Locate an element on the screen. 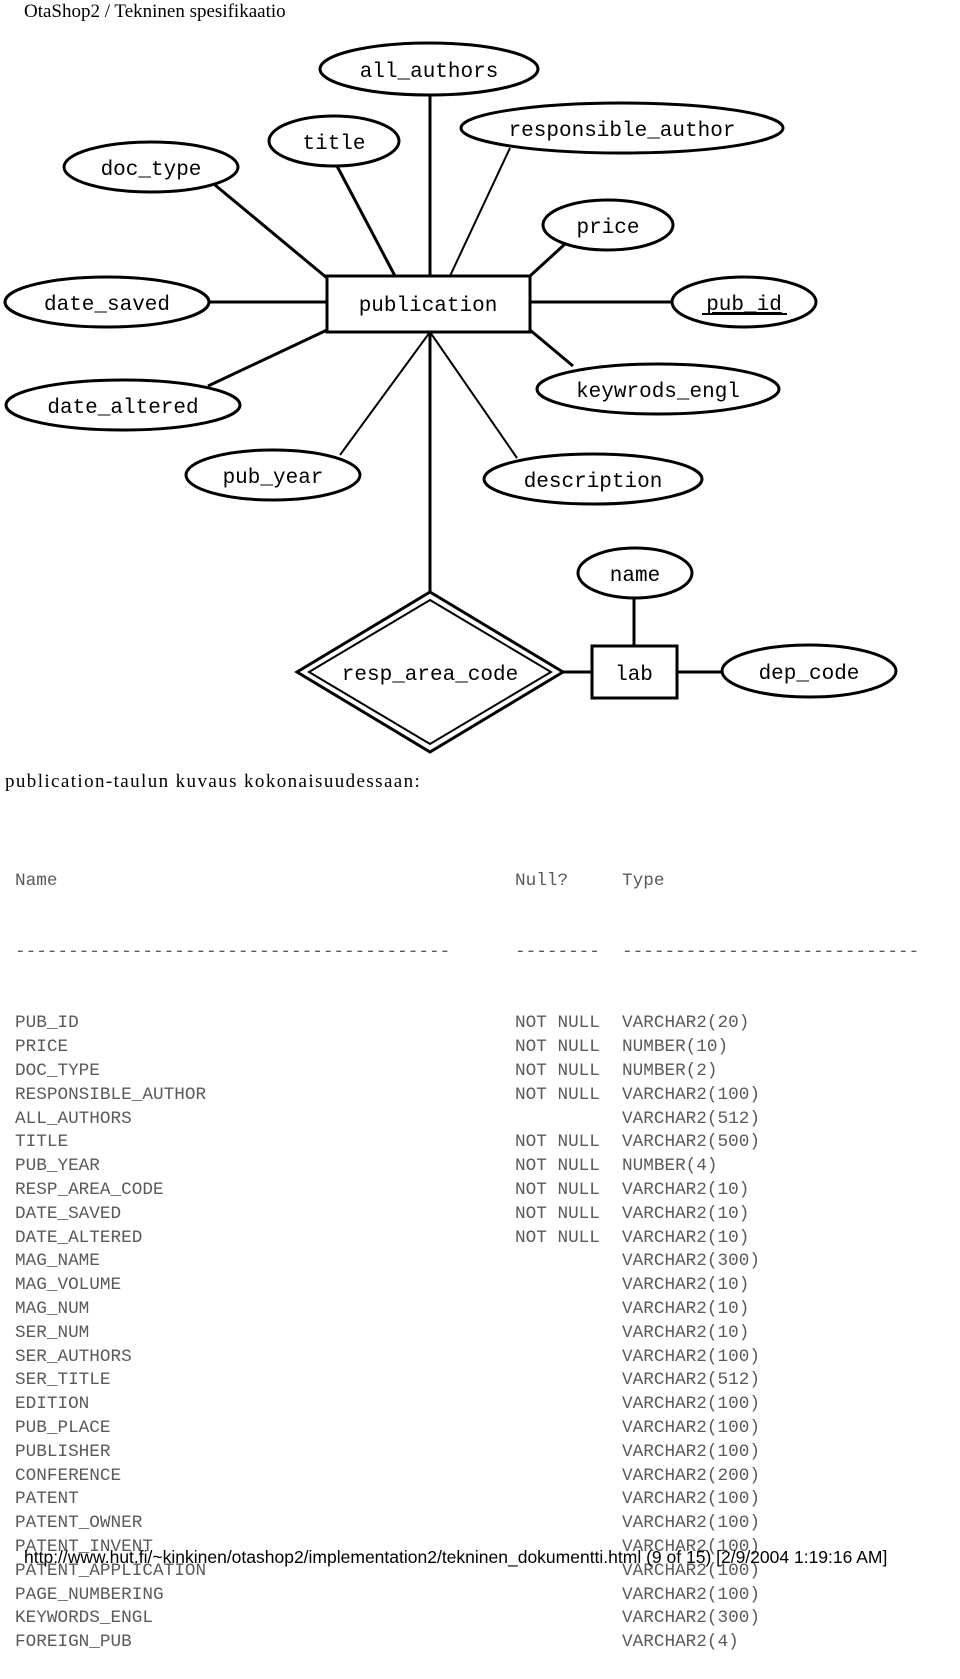  data-type-cell: VARCHAR2(200) is located at coordinates (691, 1475).